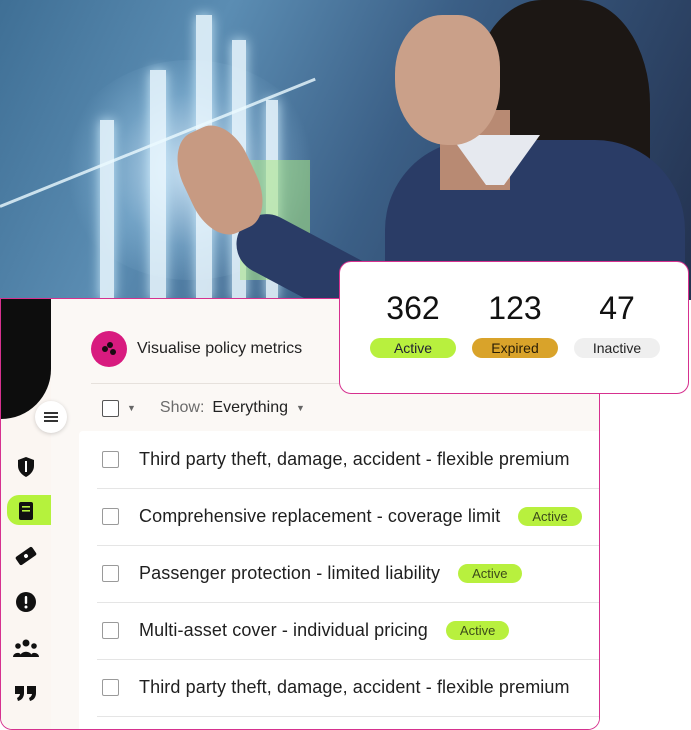 The image size is (691, 730). I want to click on page-header: Visualise policy metrics, so click(196, 349).